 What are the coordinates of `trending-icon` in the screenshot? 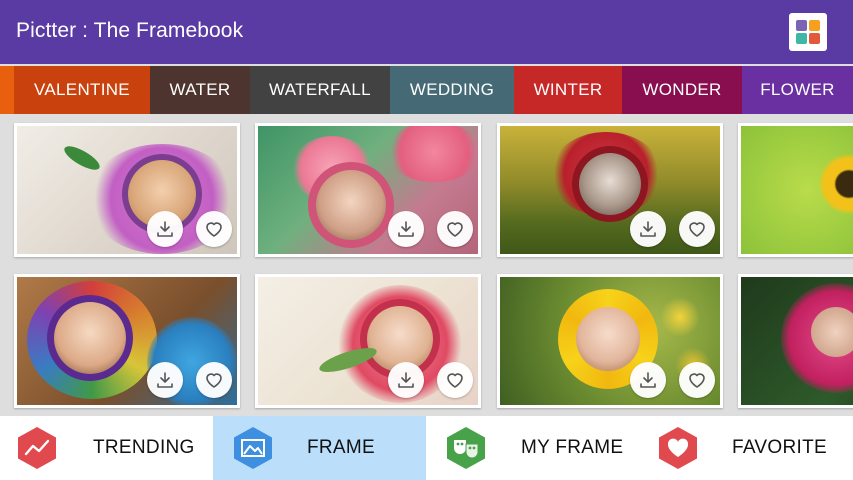 It's located at (37, 448).